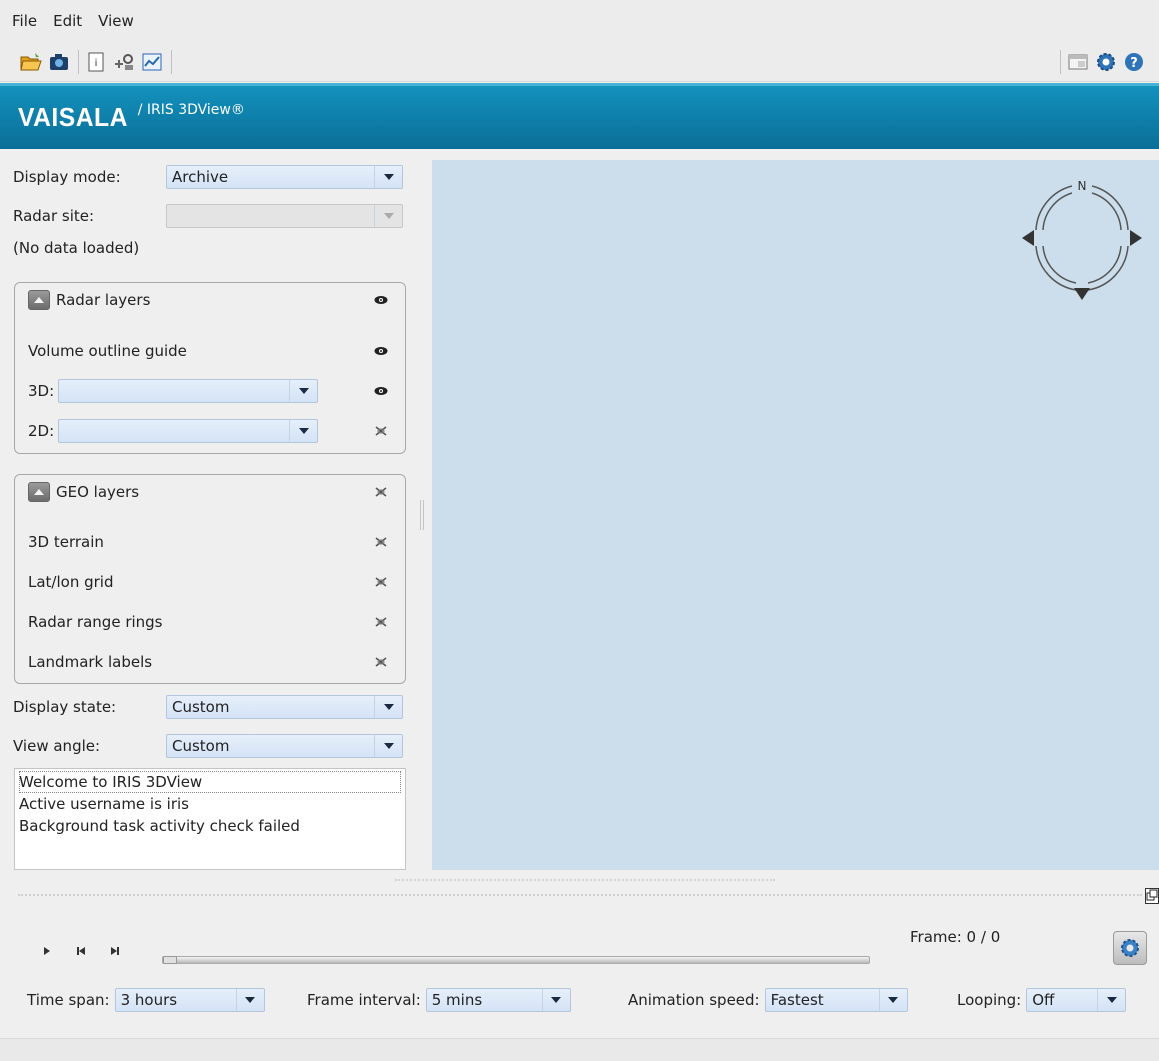  I want to click on looping-value: Off, so click(1043, 1000).